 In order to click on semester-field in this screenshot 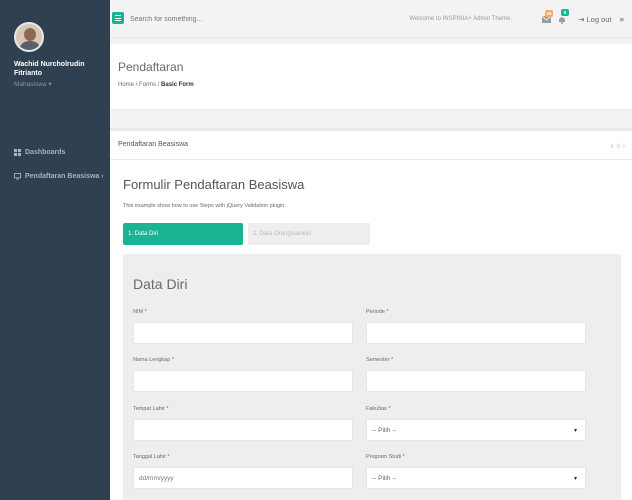, I will do `click(476, 381)`.